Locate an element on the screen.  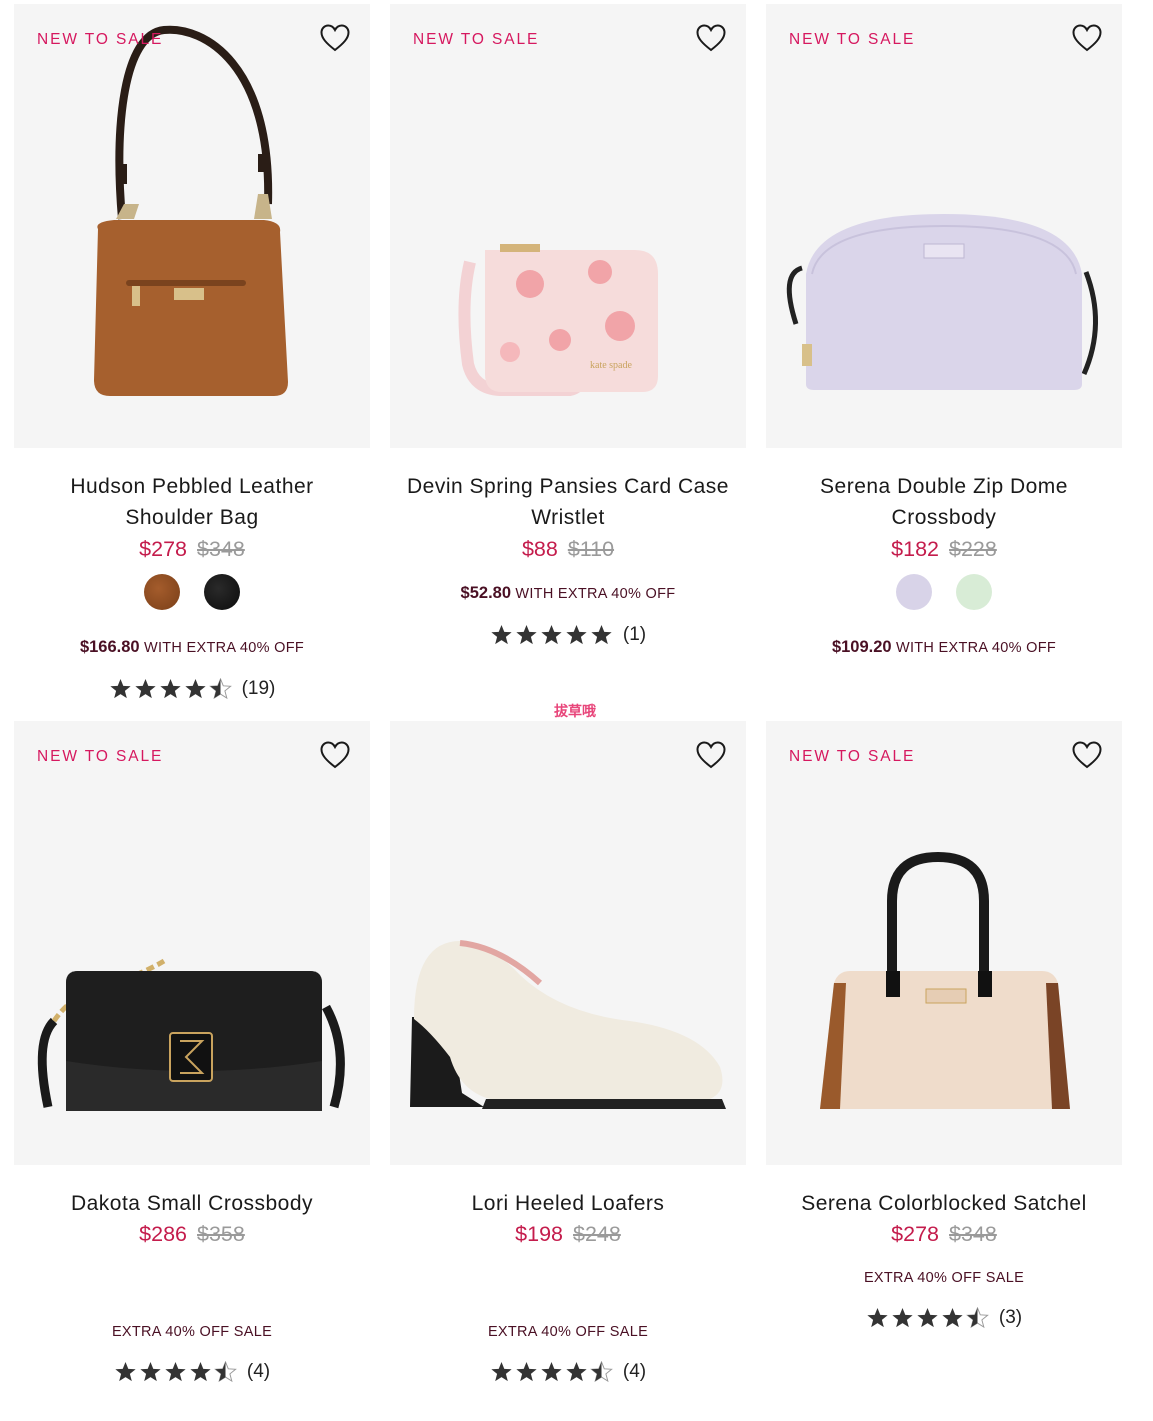
color-swatch-mint is located at coordinates (974, 592).